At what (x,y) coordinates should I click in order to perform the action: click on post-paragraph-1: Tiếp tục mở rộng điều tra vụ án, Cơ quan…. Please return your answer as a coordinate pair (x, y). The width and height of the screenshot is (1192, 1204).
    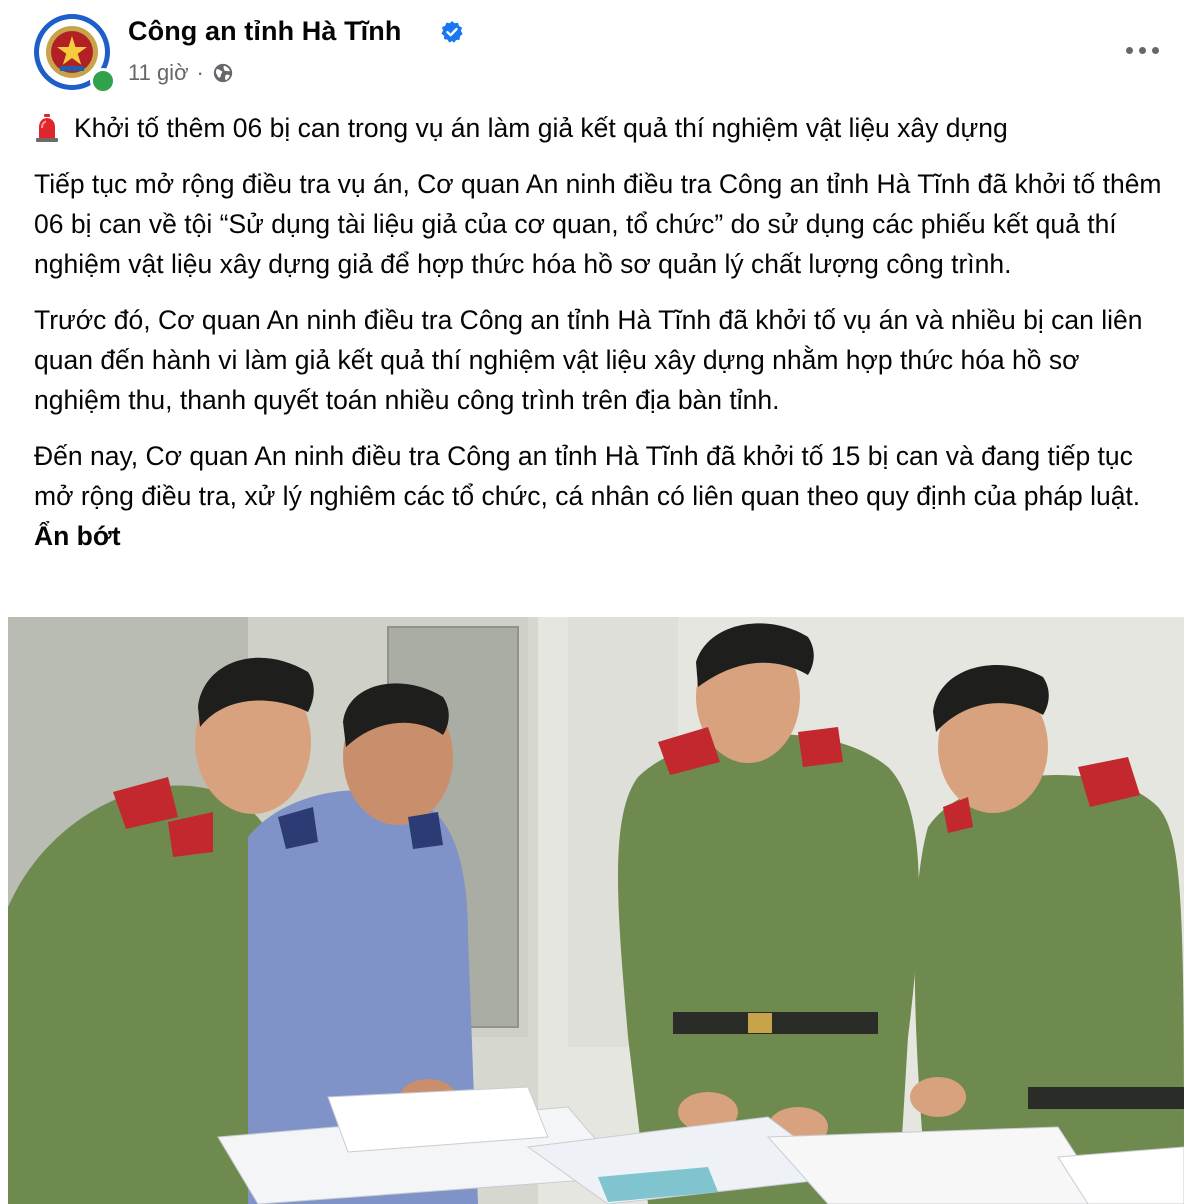
    Looking at the image, I should click on (598, 224).